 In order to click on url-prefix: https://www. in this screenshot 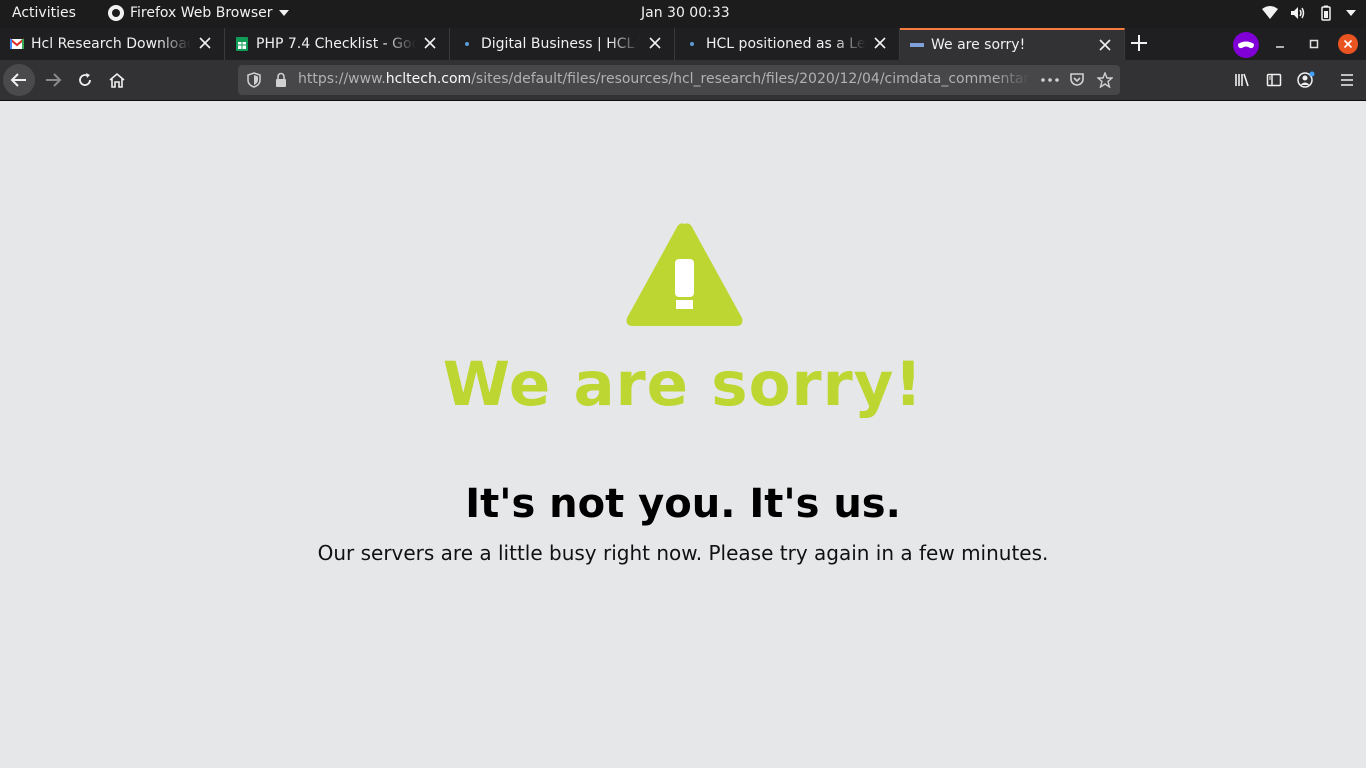, I will do `click(342, 79)`.